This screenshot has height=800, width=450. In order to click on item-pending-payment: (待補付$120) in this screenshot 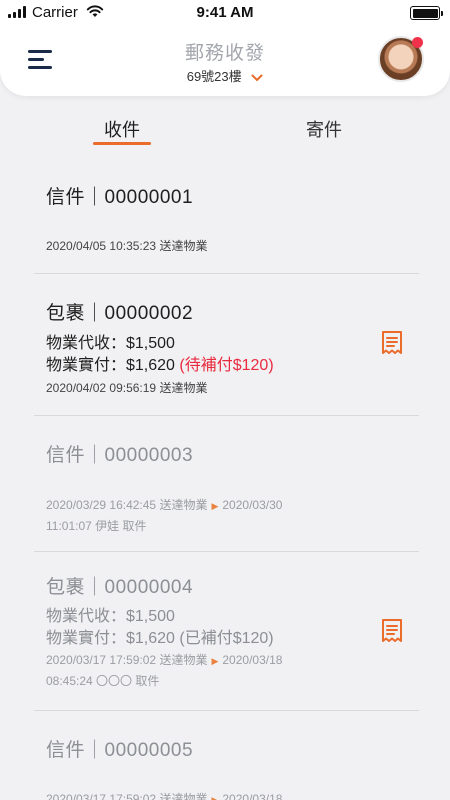, I will do `click(226, 365)`.